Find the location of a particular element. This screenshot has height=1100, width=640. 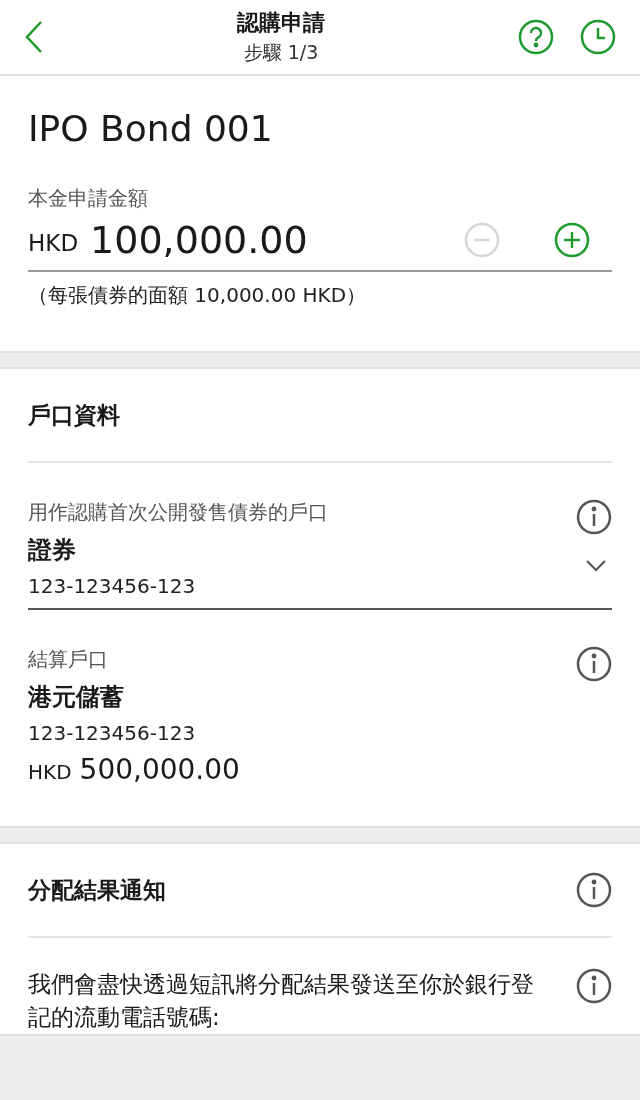

product-name: IPO Bond 001 is located at coordinates (151, 129).